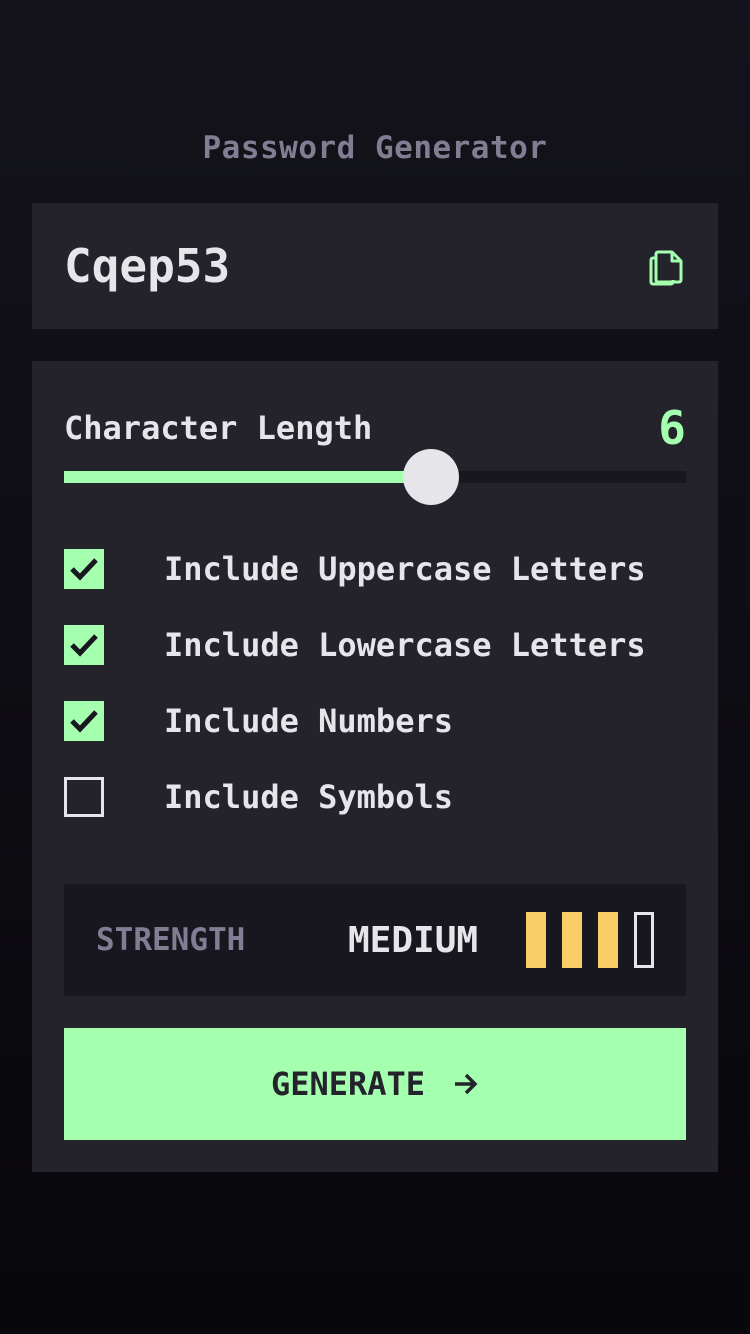 The height and width of the screenshot is (1334, 750). What do you see at coordinates (247, 477) in the screenshot?
I see `slider-fill` at bounding box center [247, 477].